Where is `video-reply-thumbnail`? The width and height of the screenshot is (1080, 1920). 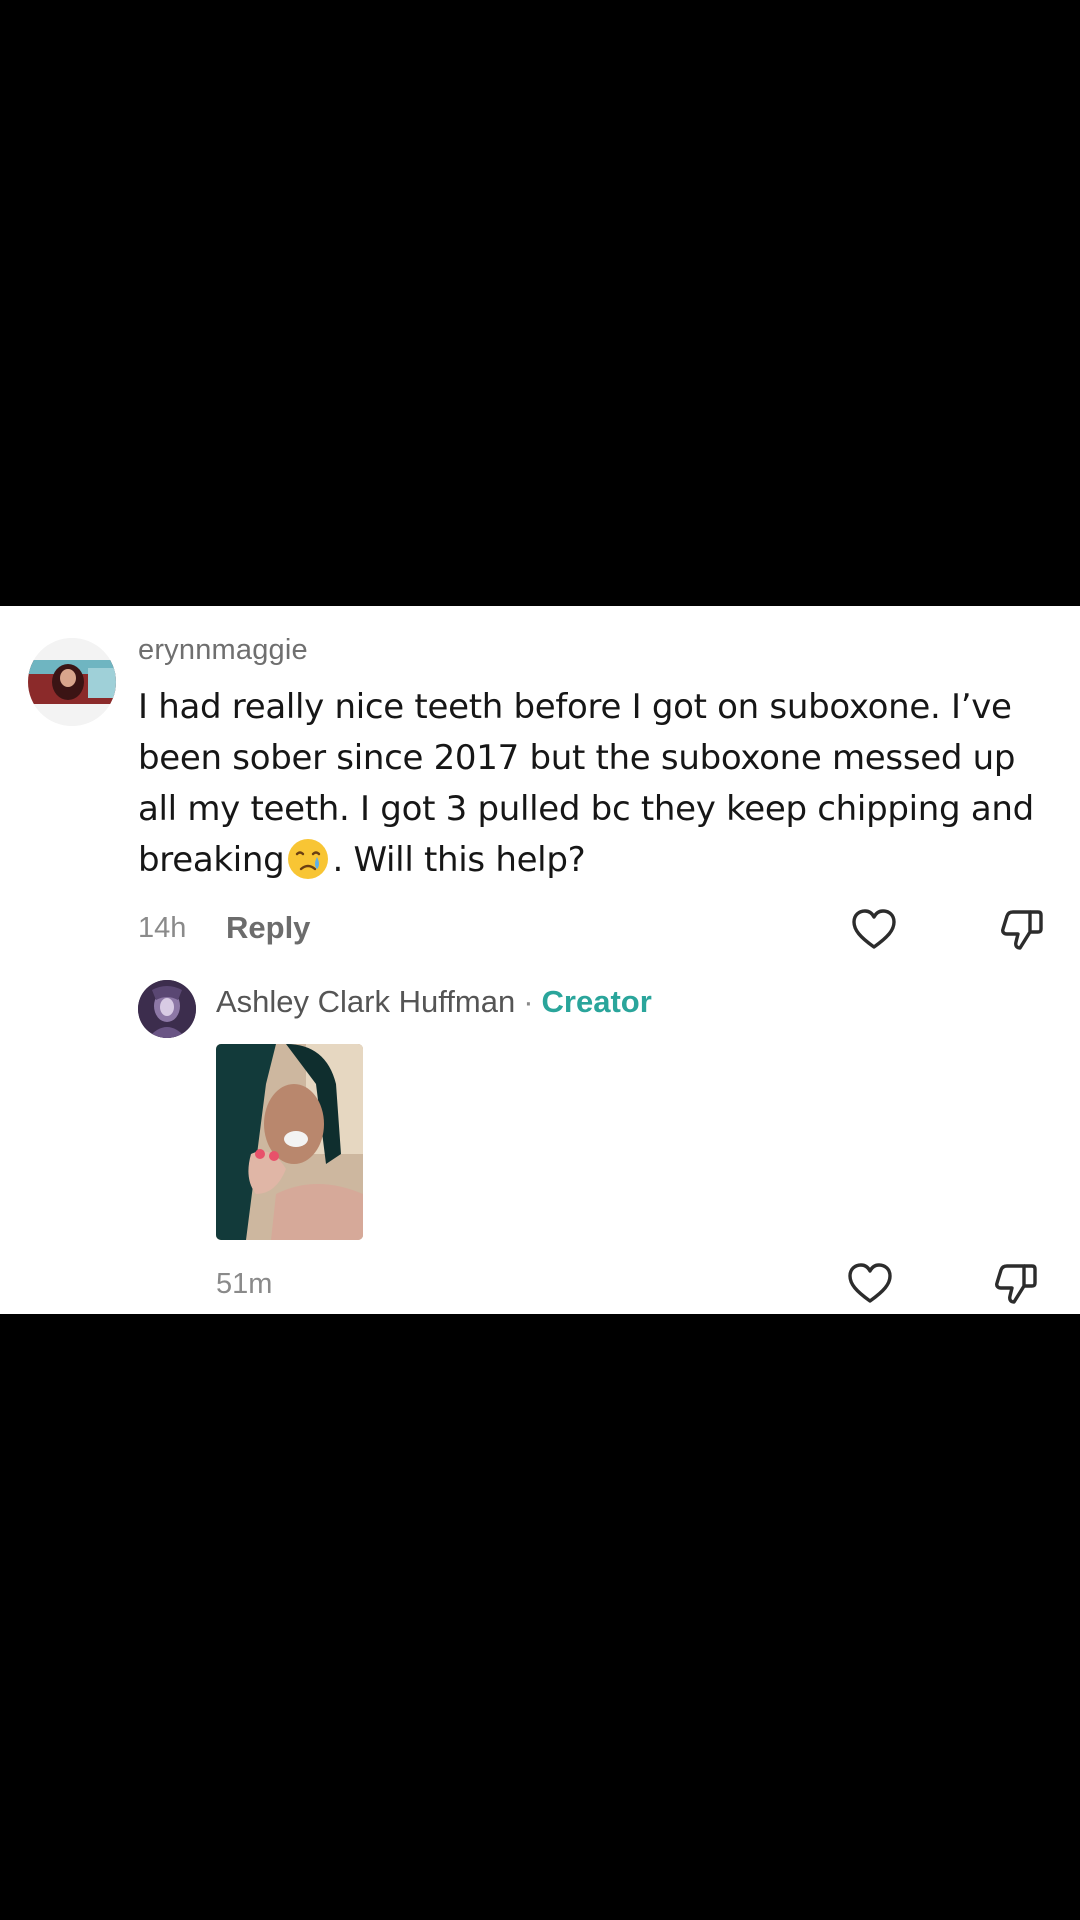
video-reply-thumbnail is located at coordinates (289, 1142).